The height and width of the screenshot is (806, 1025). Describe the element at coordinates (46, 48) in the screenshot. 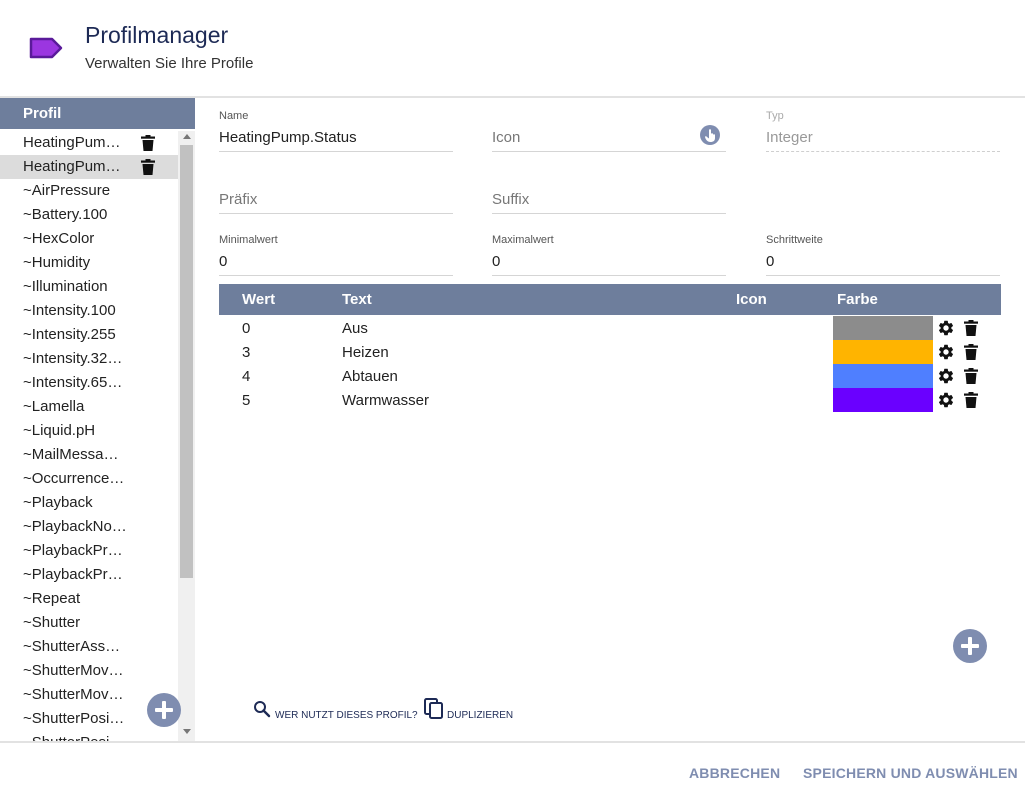

I see `tag-icon` at that location.